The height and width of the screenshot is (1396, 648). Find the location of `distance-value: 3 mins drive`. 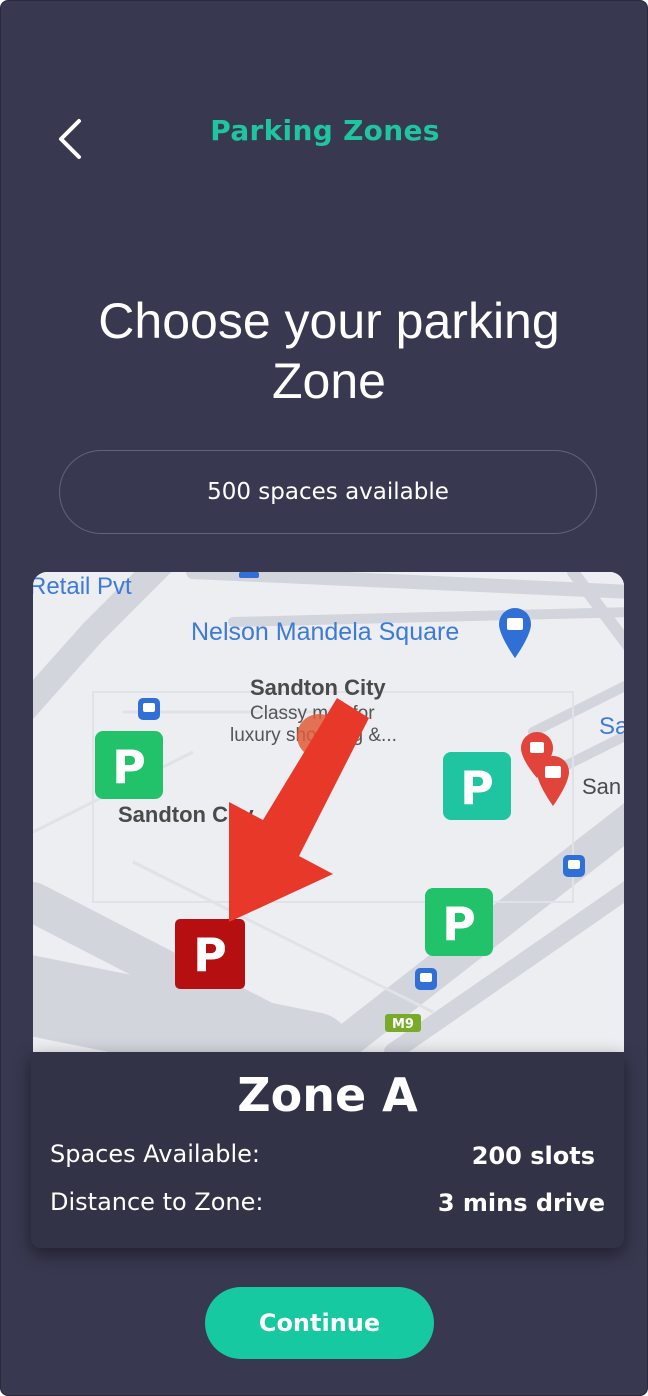

distance-value: 3 mins drive is located at coordinates (521, 1203).